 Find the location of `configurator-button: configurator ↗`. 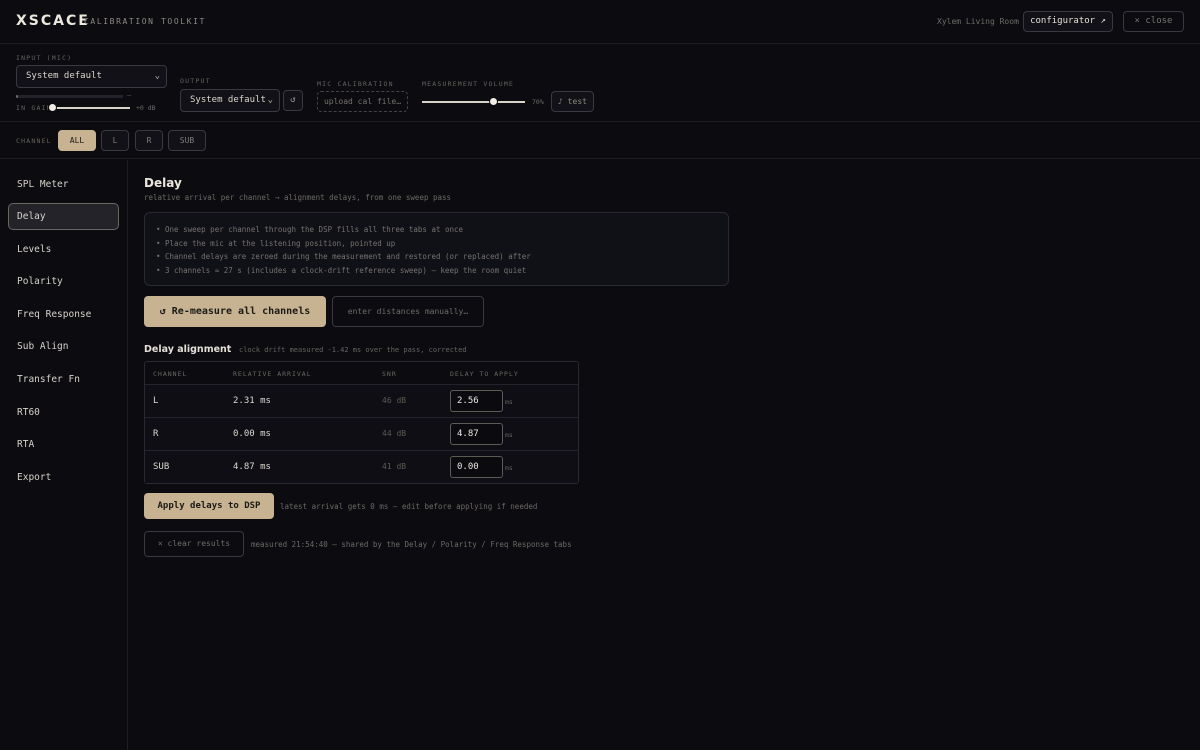

configurator-button: configurator ↗ is located at coordinates (1068, 21).